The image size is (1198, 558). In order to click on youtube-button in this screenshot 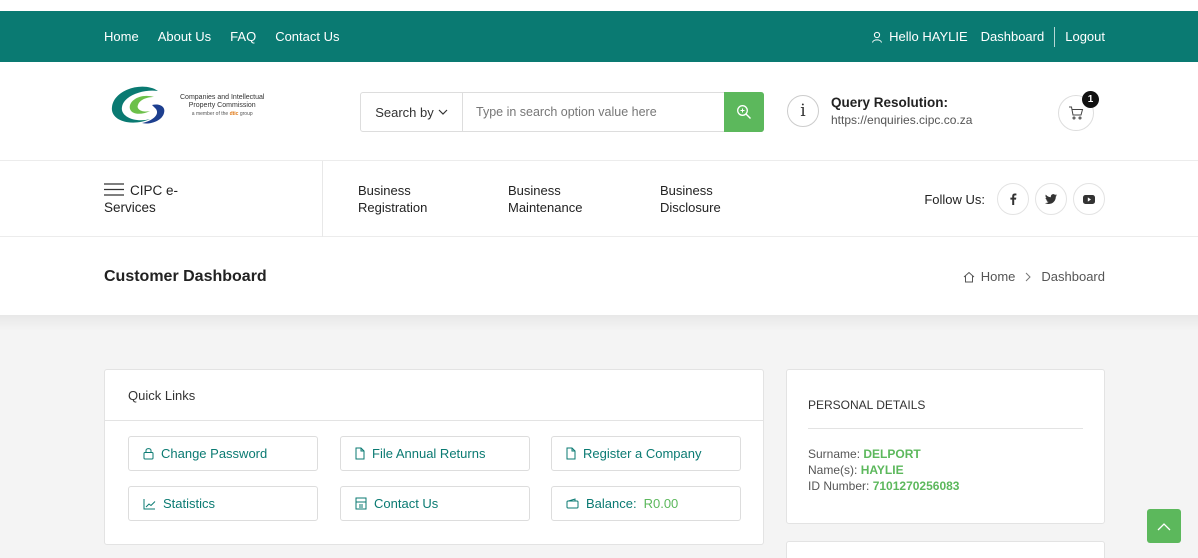, I will do `click(1089, 199)`.